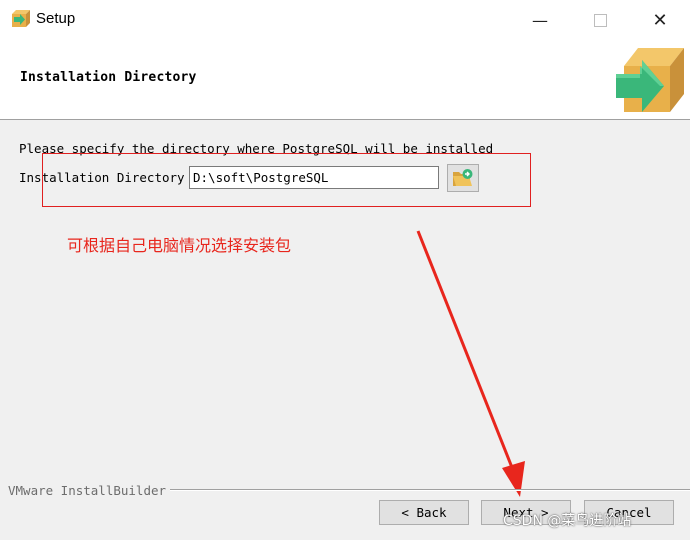 The height and width of the screenshot is (540, 690). What do you see at coordinates (108, 77) in the screenshot?
I see `page-title: Installation Directory` at bounding box center [108, 77].